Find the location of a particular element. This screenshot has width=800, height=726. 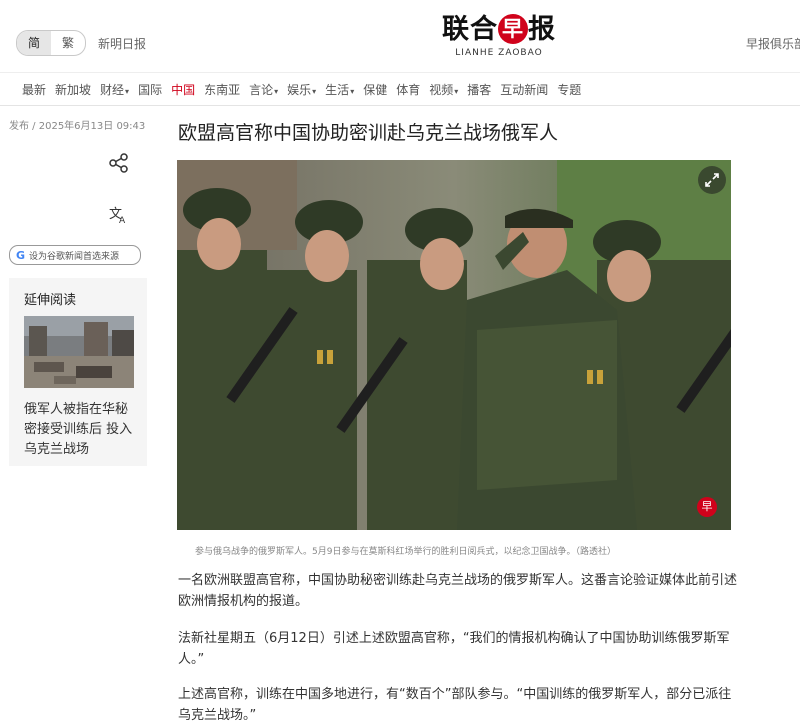

nav-item: 专题 is located at coordinates (569, 89).